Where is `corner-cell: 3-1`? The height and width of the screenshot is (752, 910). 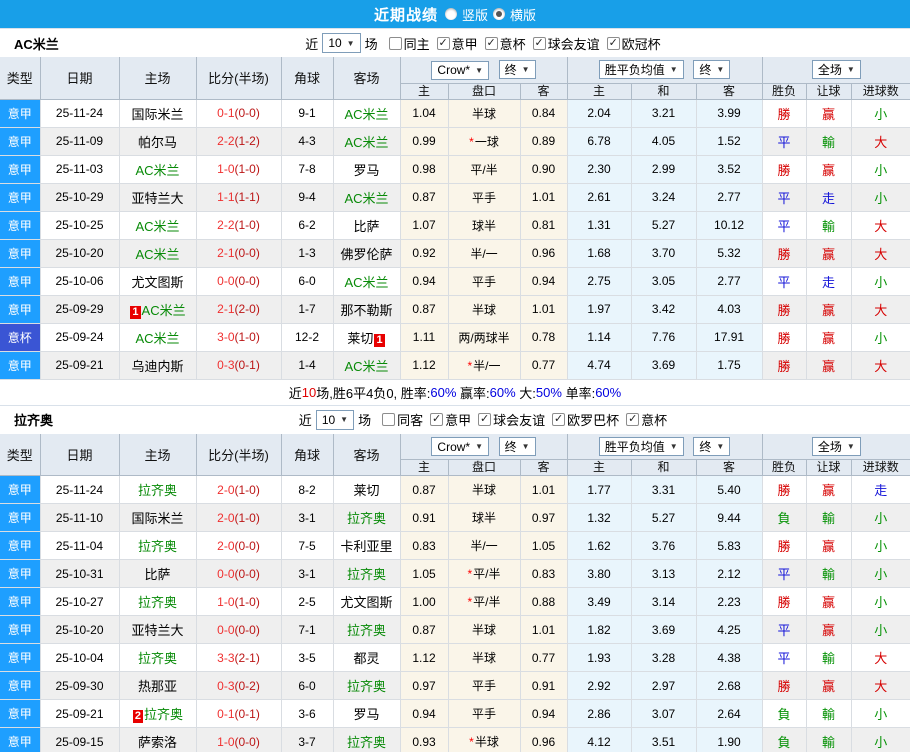 corner-cell: 3-1 is located at coordinates (307, 573).